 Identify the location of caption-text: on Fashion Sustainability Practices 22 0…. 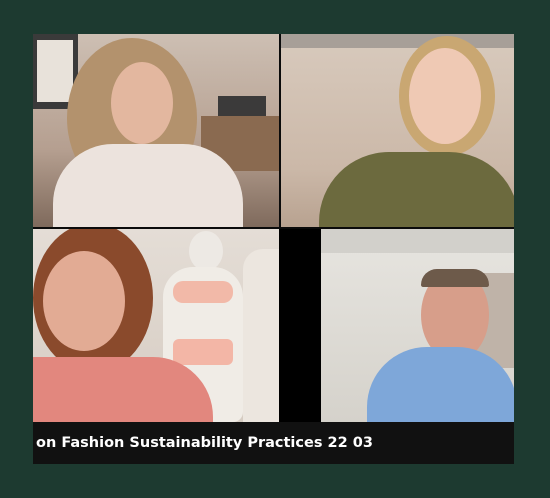
(204, 443).